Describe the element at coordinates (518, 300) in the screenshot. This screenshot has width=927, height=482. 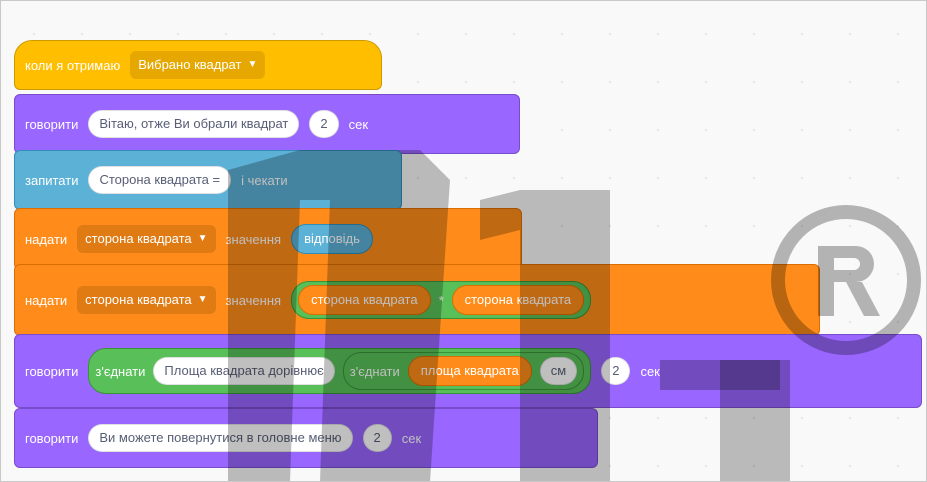
I see `variable-reporter-right: сторона квадрата` at that location.